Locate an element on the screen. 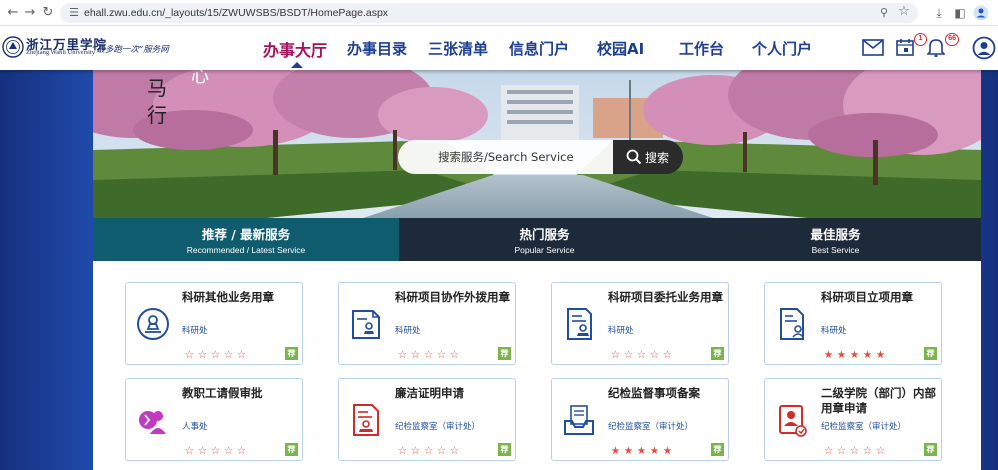 The height and width of the screenshot is (470, 998). tab-recommended-cn: 推荐 / 最新服务 is located at coordinates (246, 234).